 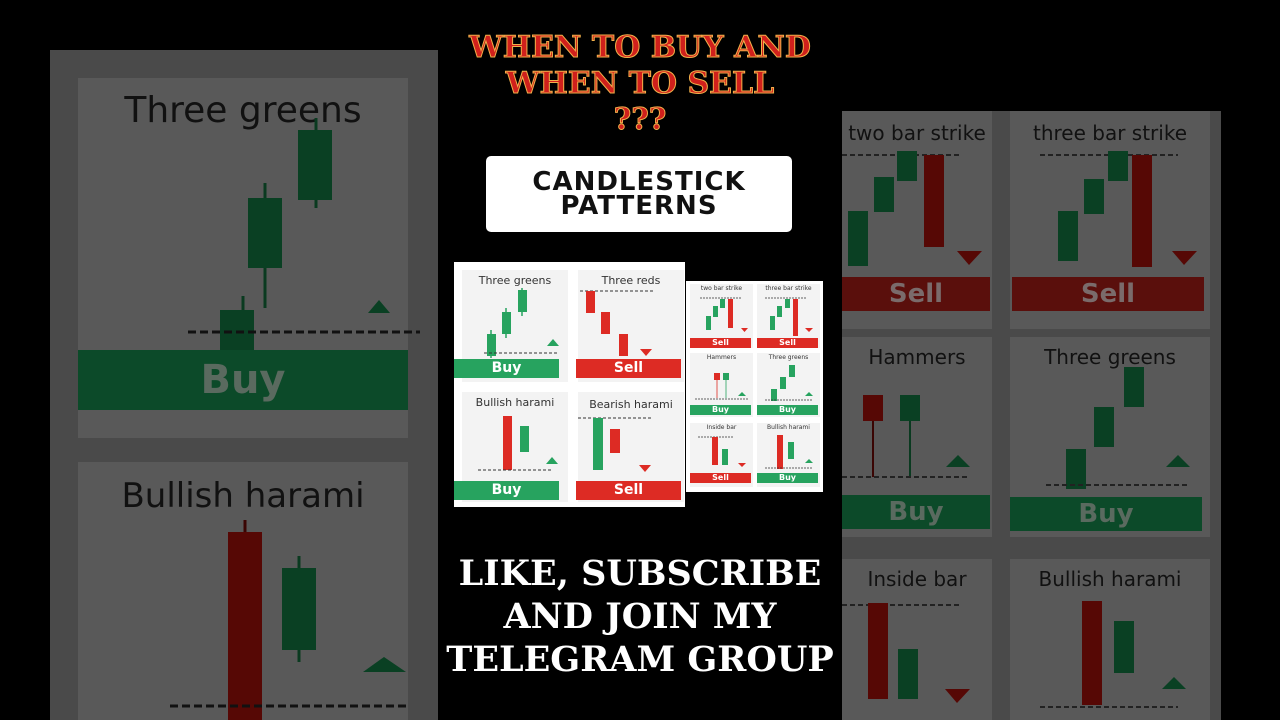 What do you see at coordinates (788, 316) in the screenshot?
I see `pattern-card-three-bar-strike: three bar strike Sell` at bounding box center [788, 316].